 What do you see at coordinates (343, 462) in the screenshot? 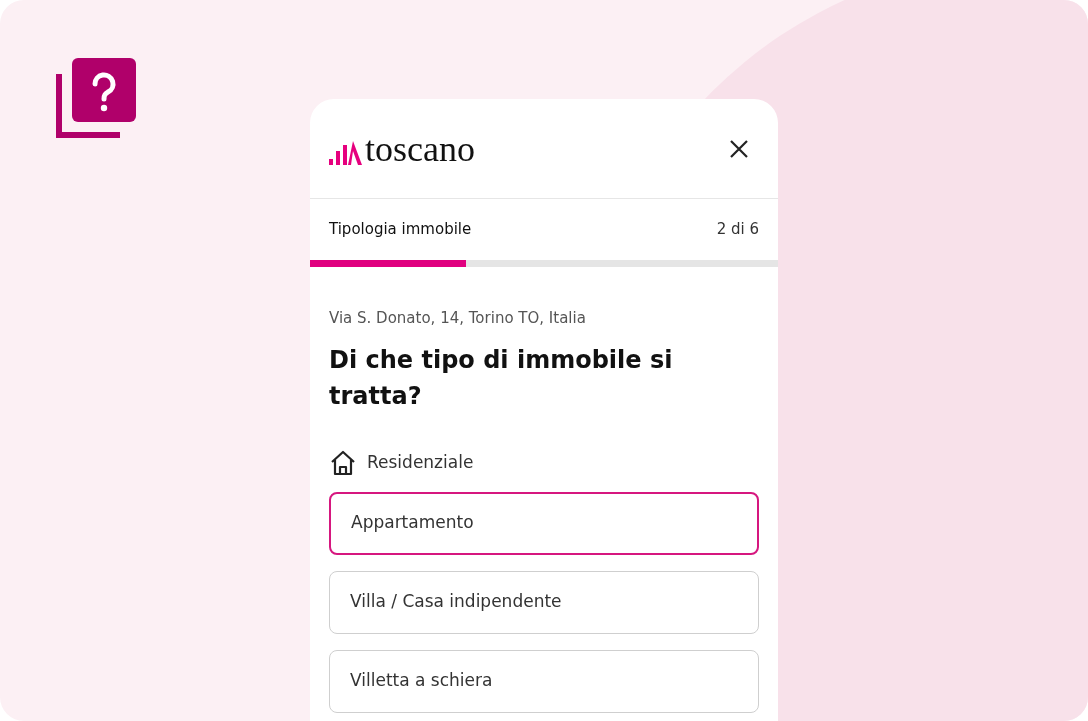
I see `house-icon` at bounding box center [343, 462].